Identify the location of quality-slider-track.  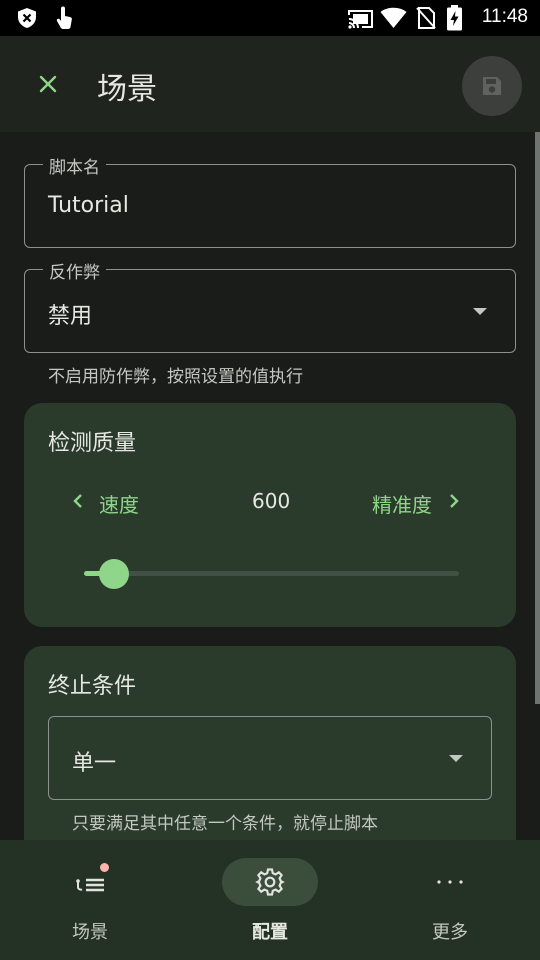
(271, 573).